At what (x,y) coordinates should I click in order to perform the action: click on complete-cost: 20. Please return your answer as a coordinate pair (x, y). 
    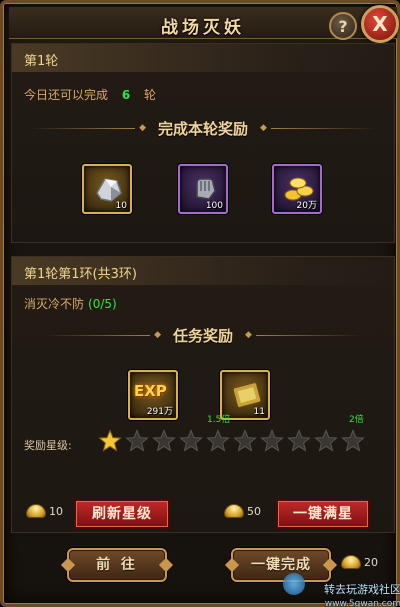
    Looking at the image, I should click on (359, 562).